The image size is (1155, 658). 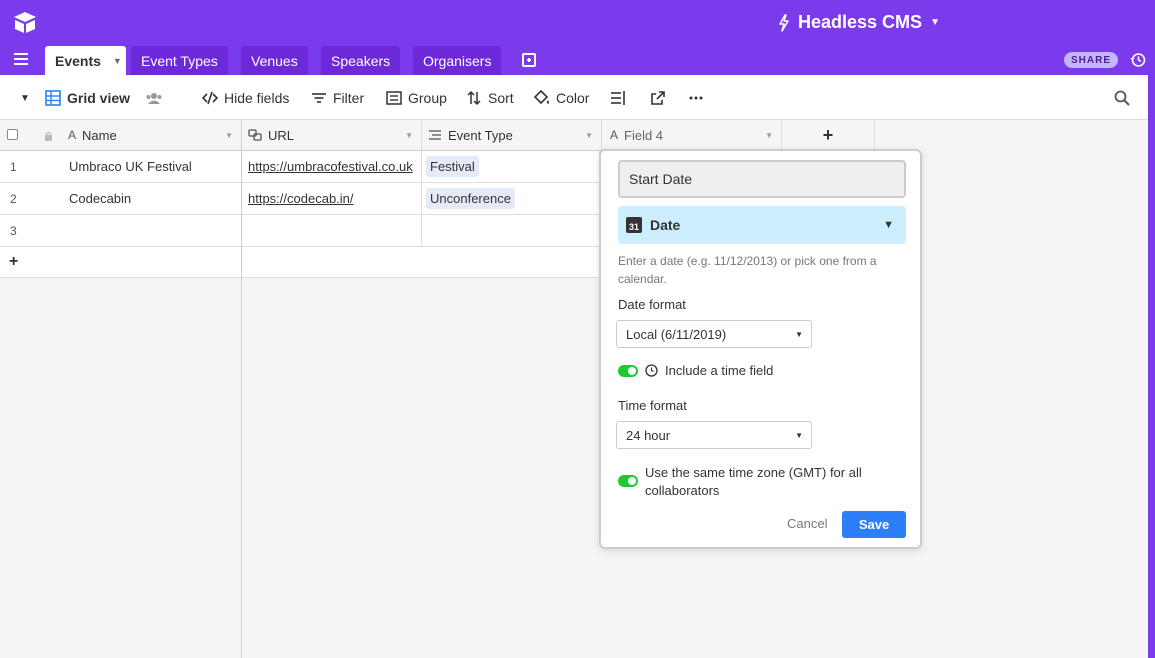 I want to click on tab-event-types: Event Types, so click(x=179, y=60).